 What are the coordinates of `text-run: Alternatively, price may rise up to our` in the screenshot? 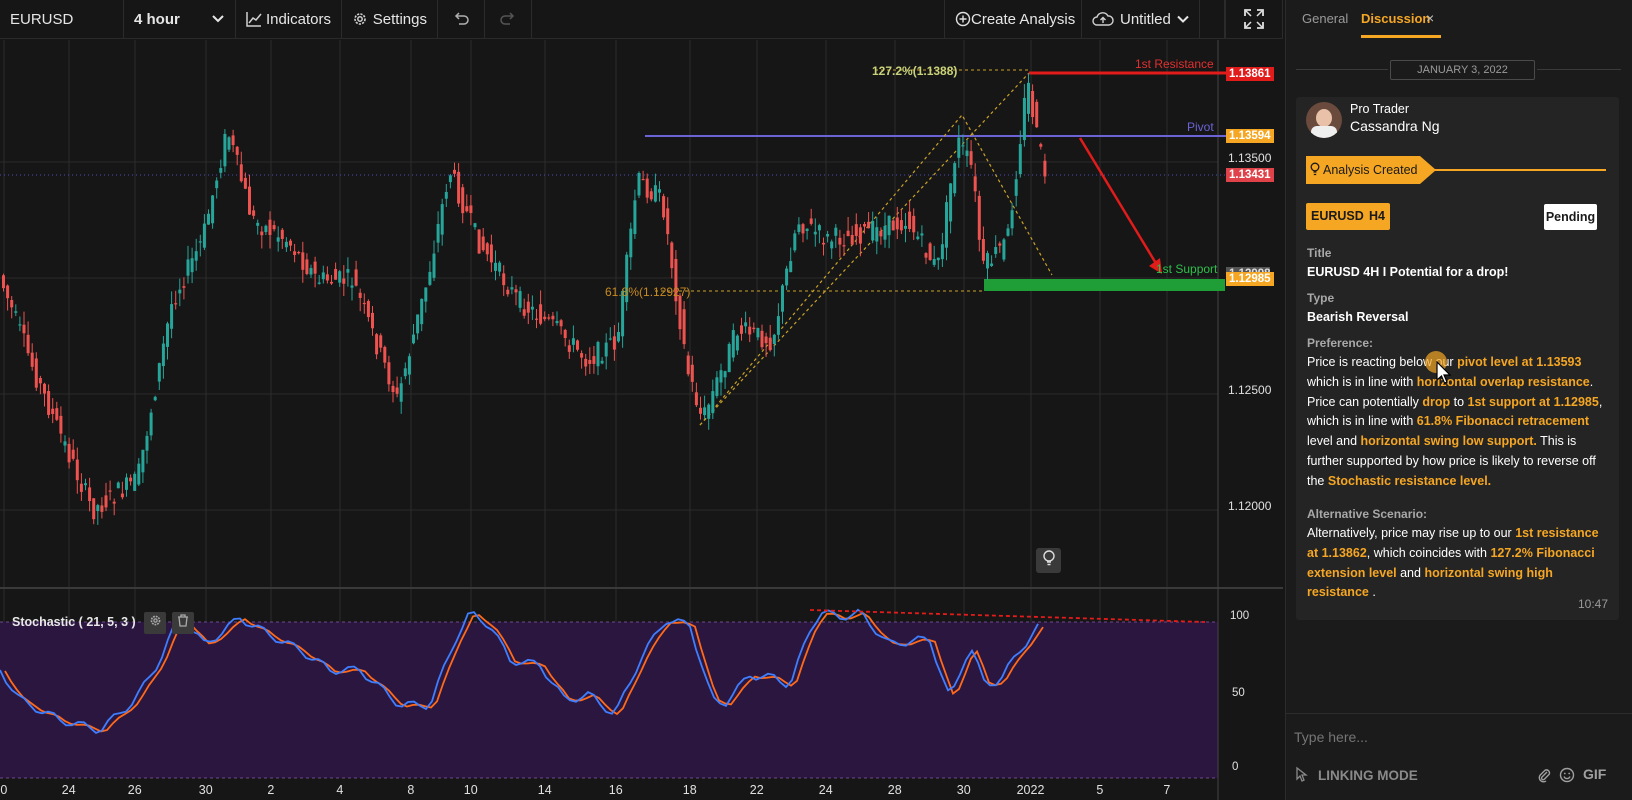 It's located at (1411, 533).